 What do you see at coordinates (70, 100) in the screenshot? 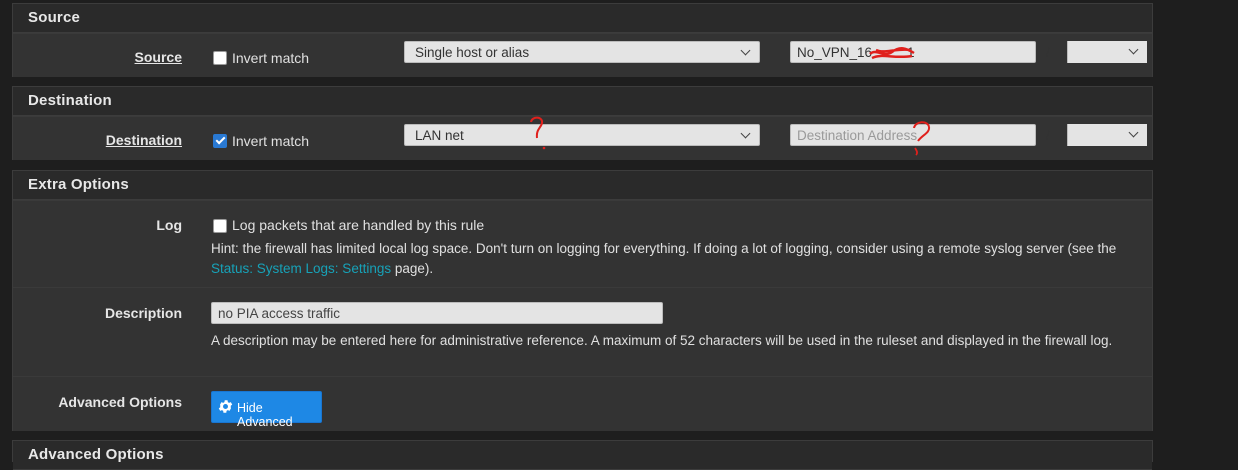
I see `destination-panel-title: Destination` at bounding box center [70, 100].